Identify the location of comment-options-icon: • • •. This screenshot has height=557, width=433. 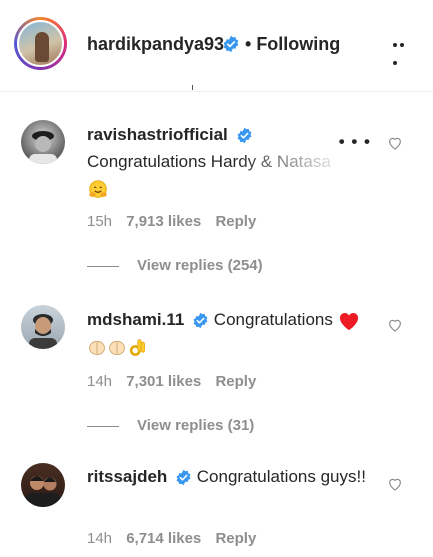
(355, 142).